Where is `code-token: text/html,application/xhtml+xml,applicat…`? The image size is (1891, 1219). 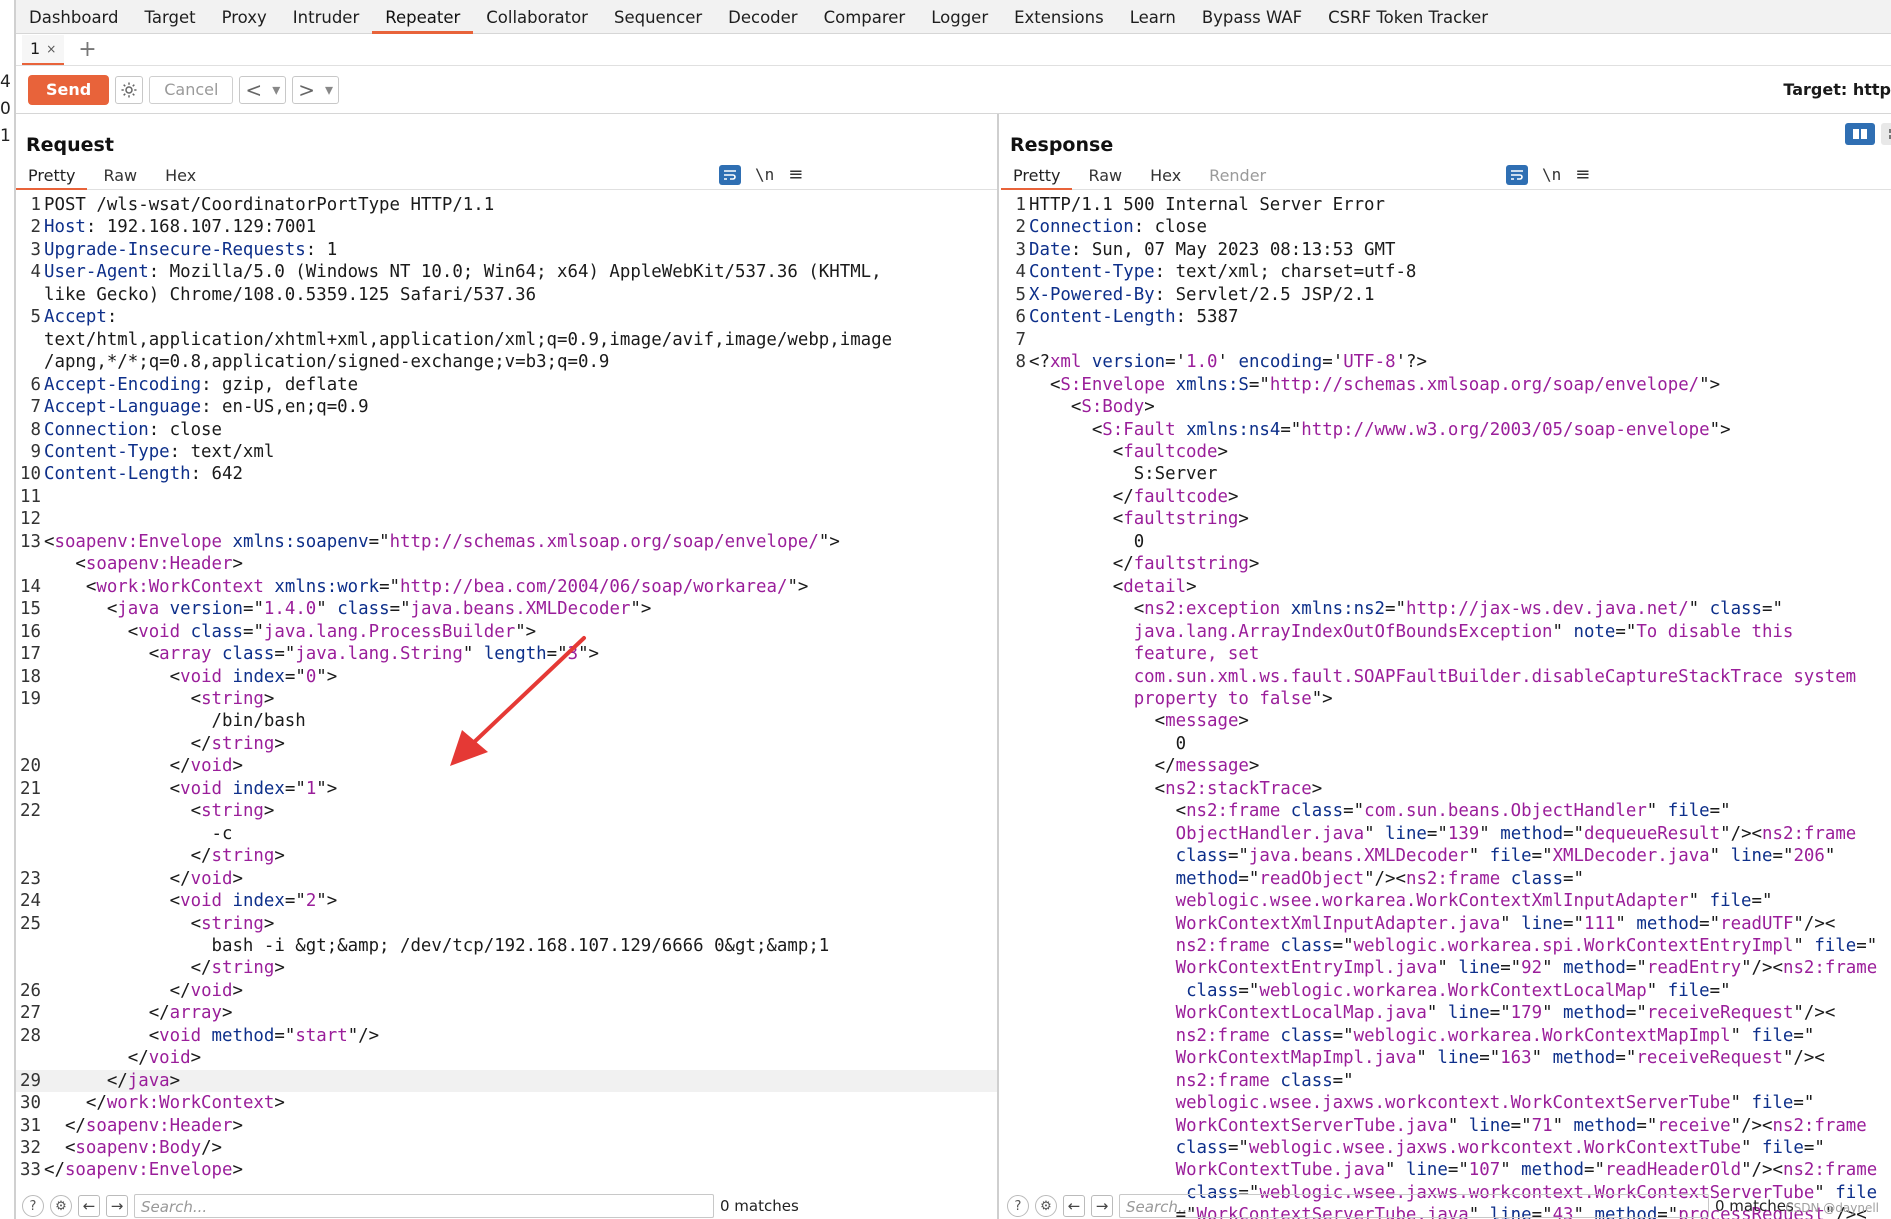
code-token: text/html,application/xhtml+xml,applicat… is located at coordinates (468, 339).